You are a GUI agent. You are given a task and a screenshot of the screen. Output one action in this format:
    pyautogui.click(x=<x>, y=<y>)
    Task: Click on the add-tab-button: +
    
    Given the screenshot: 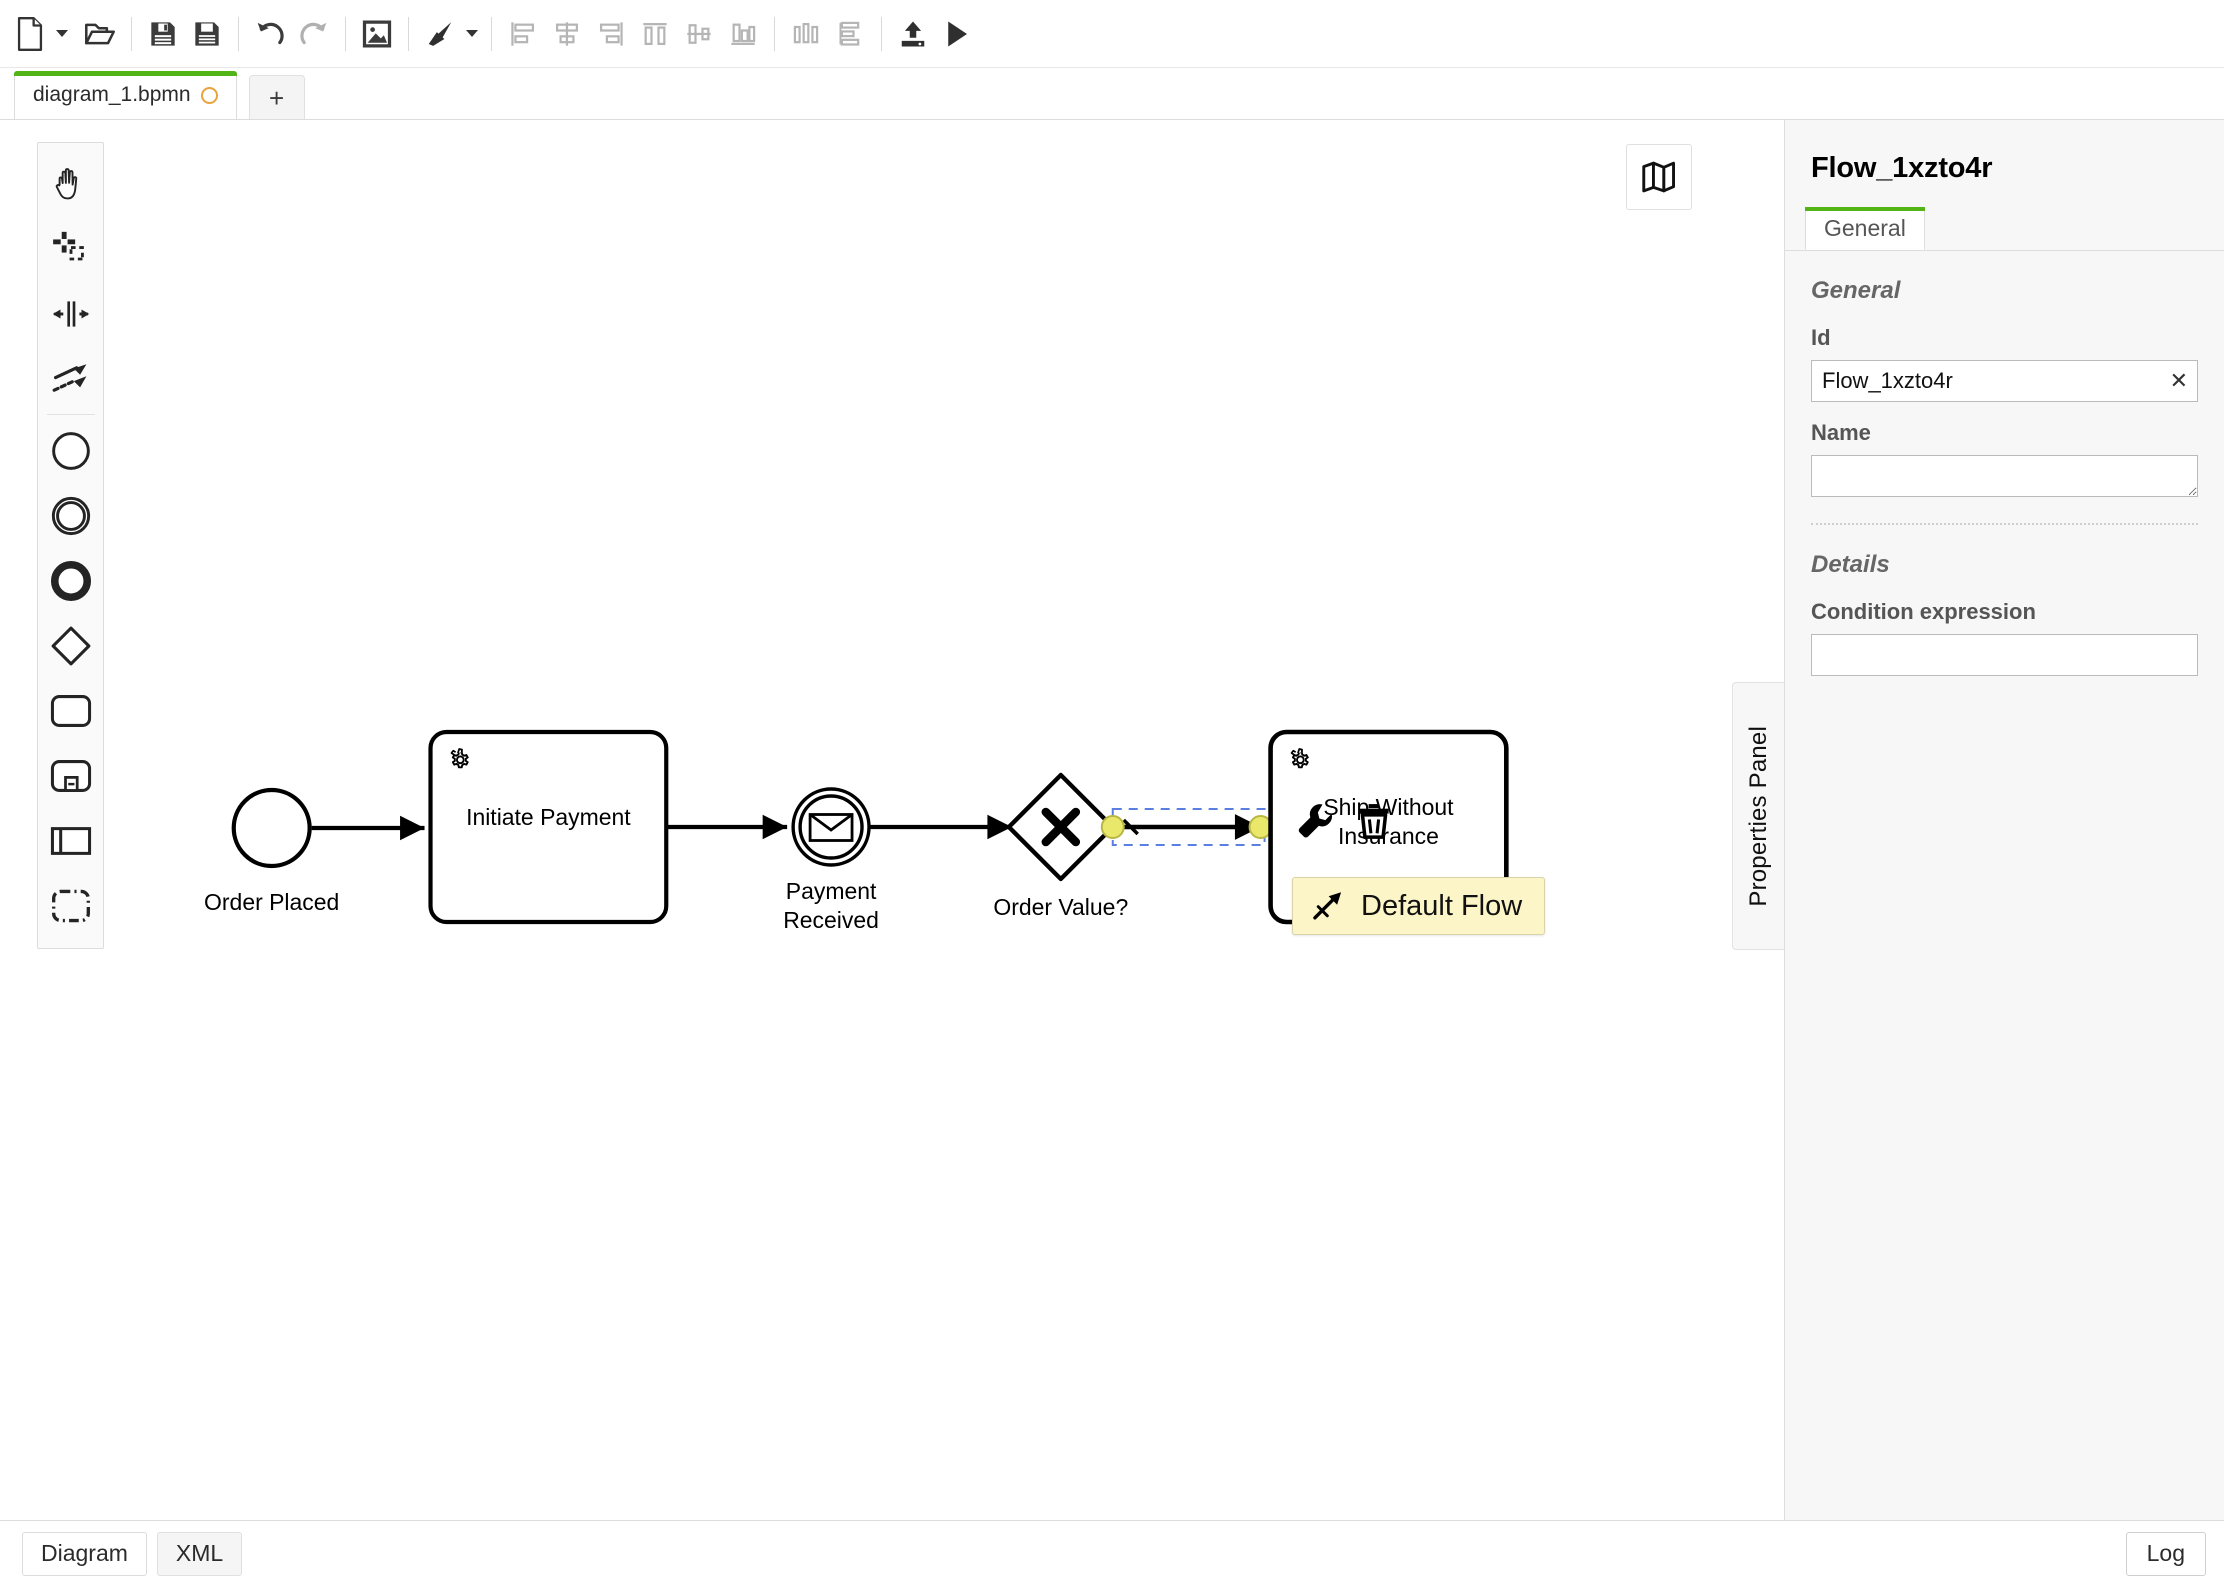 What is the action you would take?
    pyautogui.click(x=276, y=97)
    